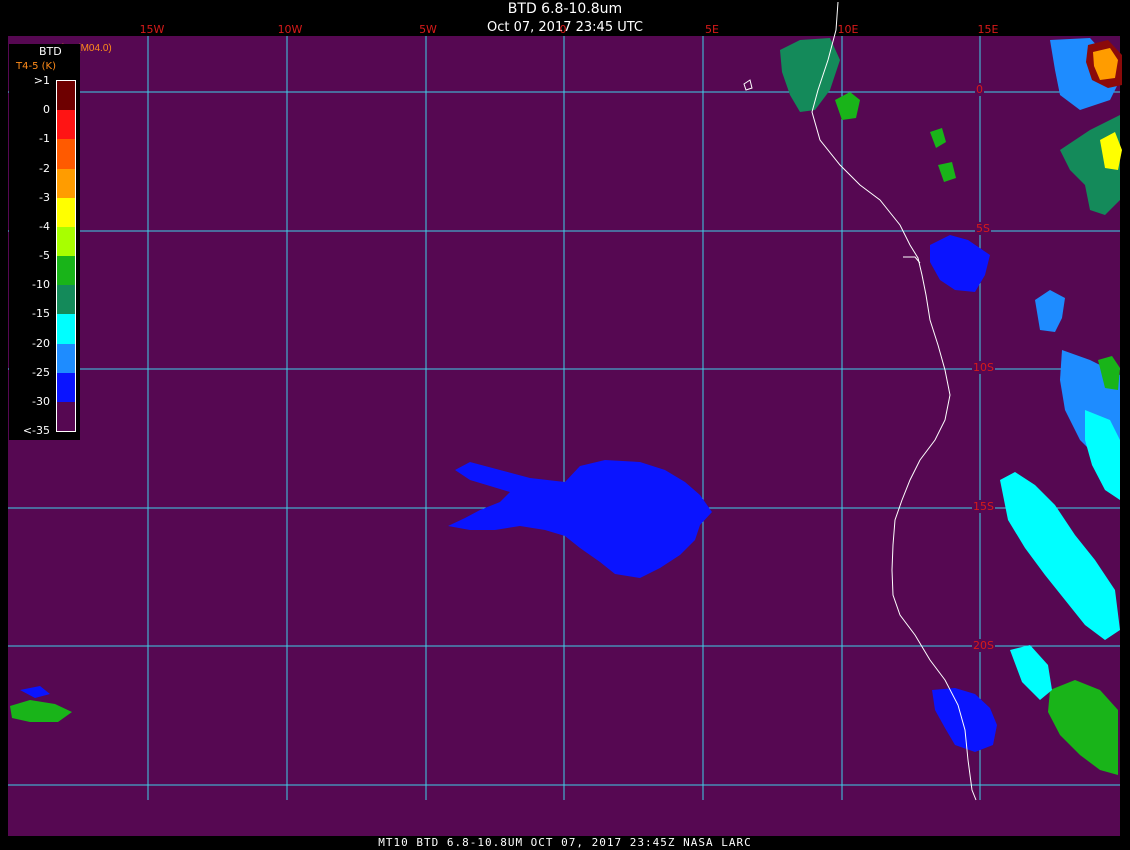 Image resolution: width=1130 pixels, height=850 pixels. I want to click on lat-label-10s: 10S, so click(983, 367).